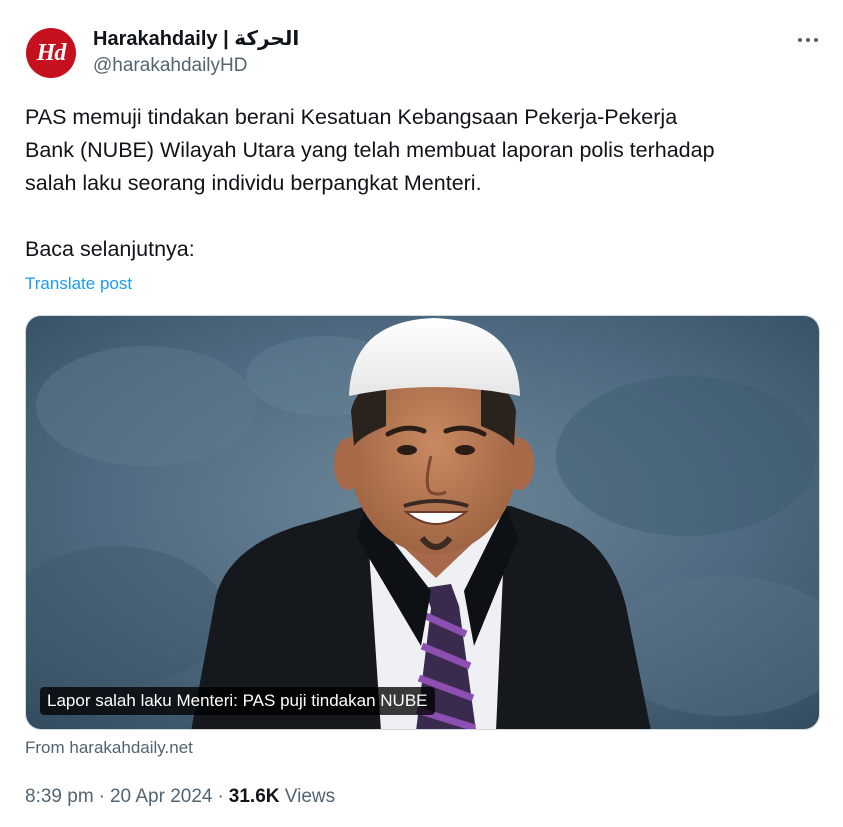 Image resolution: width=843 pixels, height=827 pixels. I want to click on post-meta: 8:39 pm · 20 Apr 2024 · 31.6K Views, so click(180, 797).